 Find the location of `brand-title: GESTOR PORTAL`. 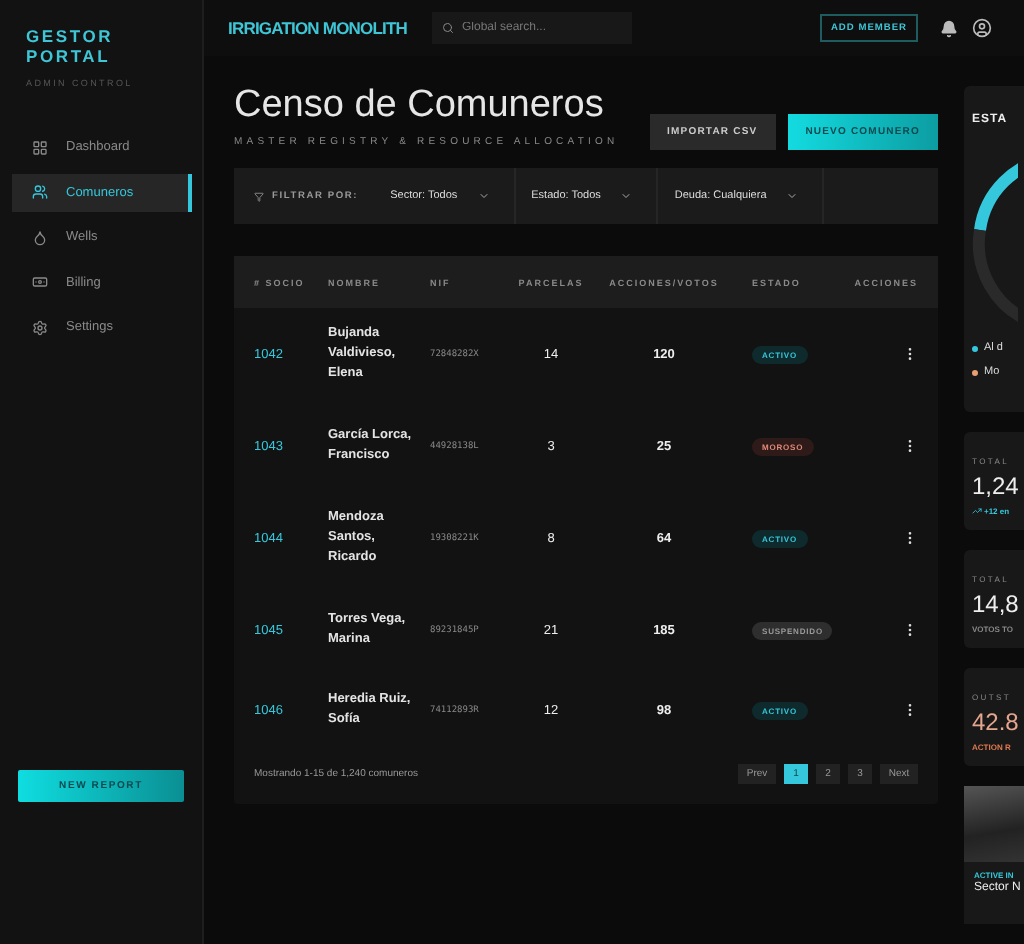

brand-title: GESTOR PORTAL is located at coordinates (70, 46).